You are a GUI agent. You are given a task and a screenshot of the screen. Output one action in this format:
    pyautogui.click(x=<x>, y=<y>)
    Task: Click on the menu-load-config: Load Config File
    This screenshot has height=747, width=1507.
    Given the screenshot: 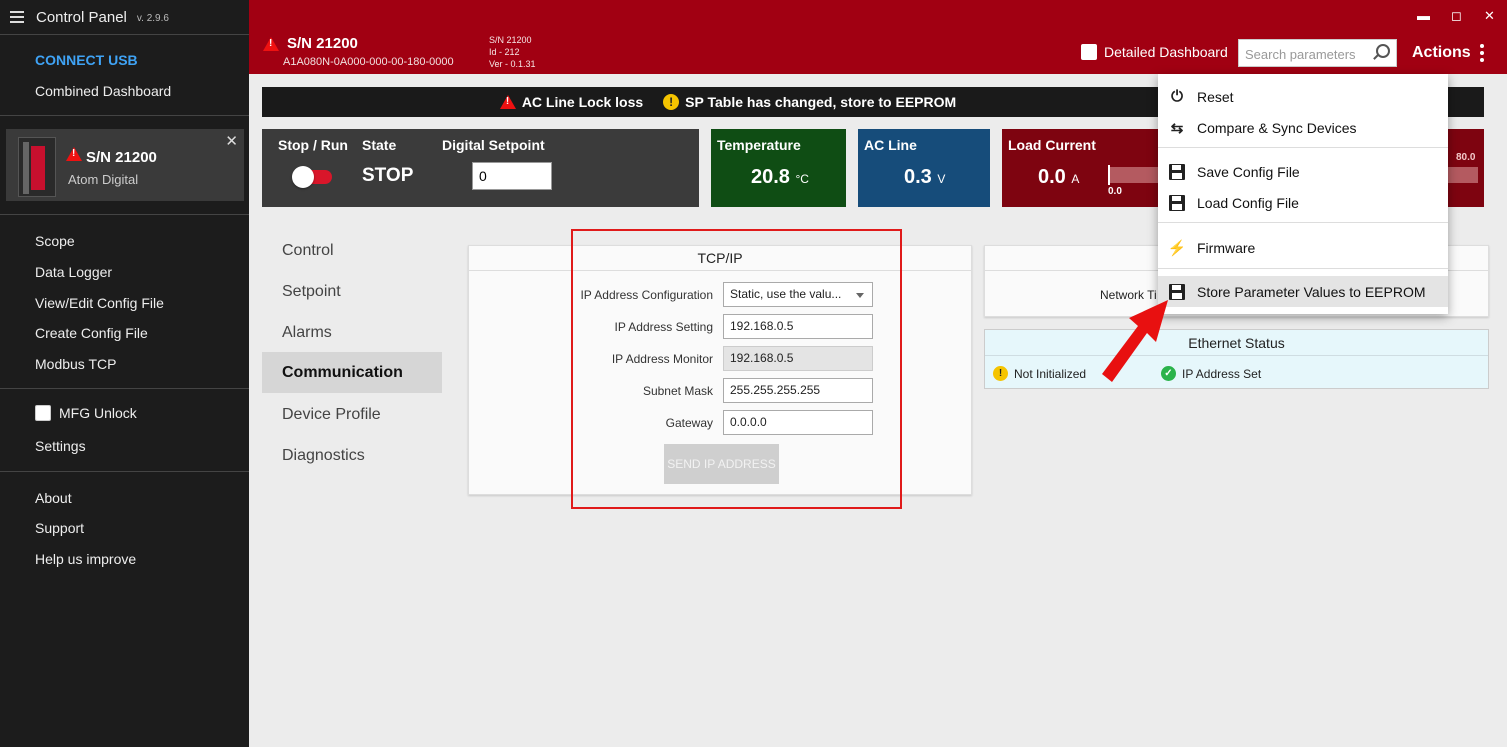 What is the action you would take?
    pyautogui.click(x=1303, y=202)
    